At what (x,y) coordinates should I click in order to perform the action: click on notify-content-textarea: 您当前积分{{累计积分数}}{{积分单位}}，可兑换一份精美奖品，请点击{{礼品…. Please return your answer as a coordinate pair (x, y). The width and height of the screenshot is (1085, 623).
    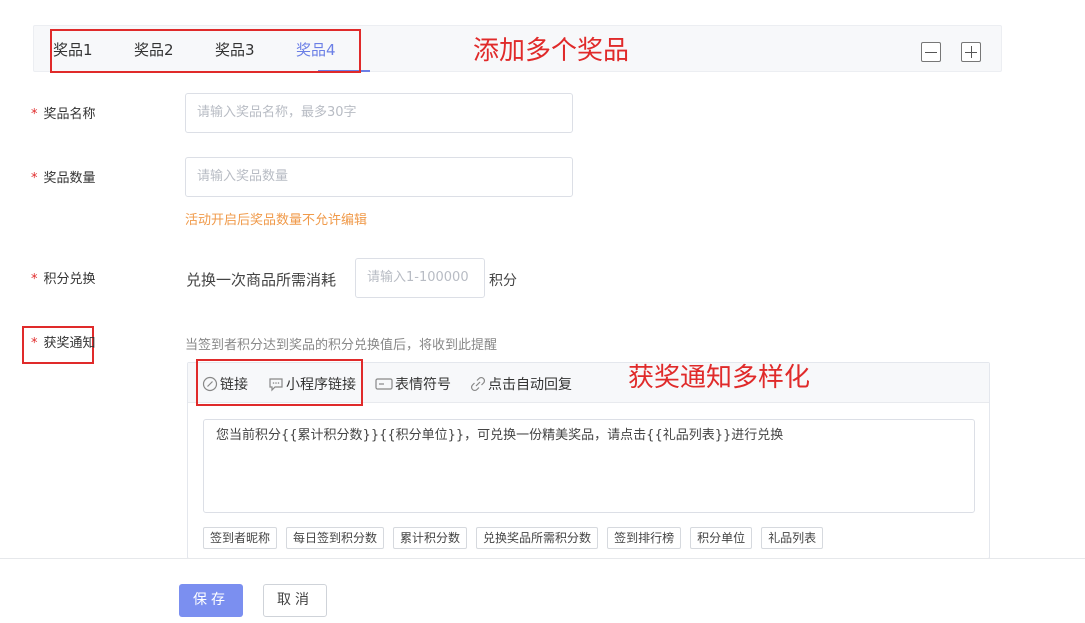
    Looking at the image, I should click on (589, 466).